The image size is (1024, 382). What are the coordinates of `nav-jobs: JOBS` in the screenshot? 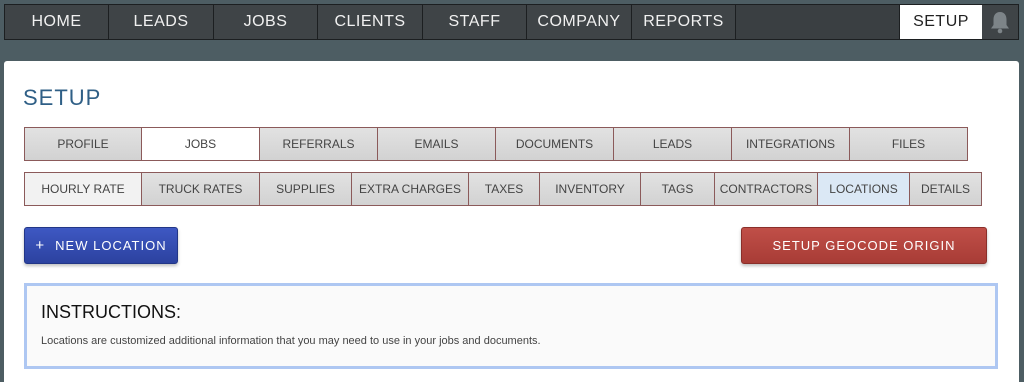 It's located at (266, 22).